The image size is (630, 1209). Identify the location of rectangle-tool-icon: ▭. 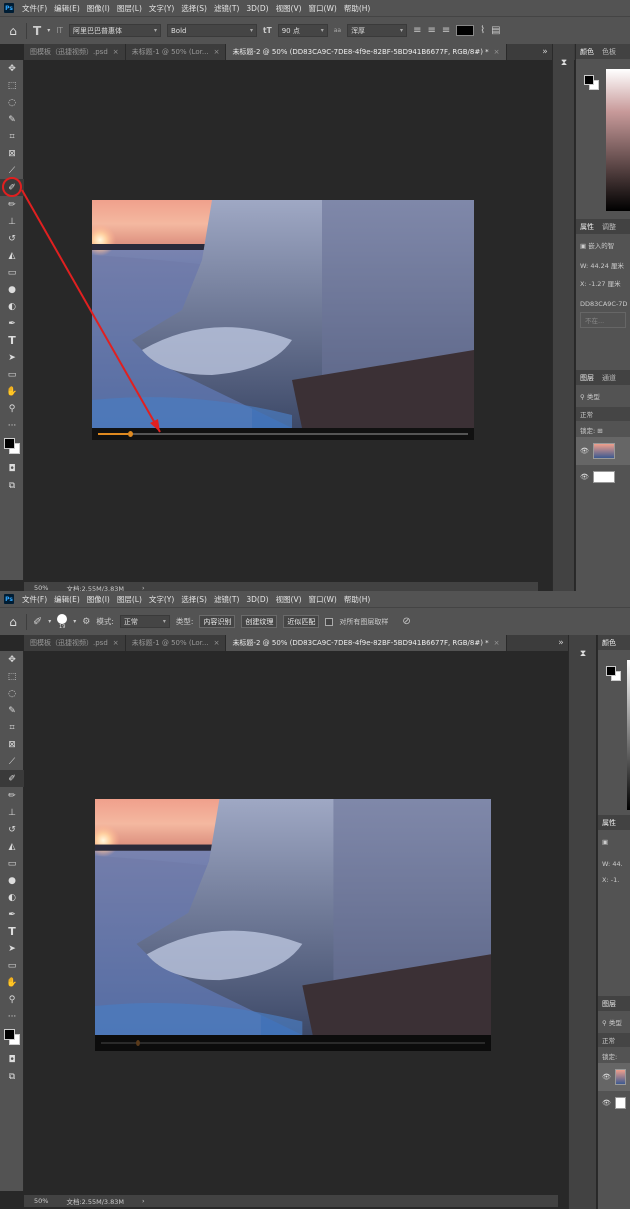
(12, 965).